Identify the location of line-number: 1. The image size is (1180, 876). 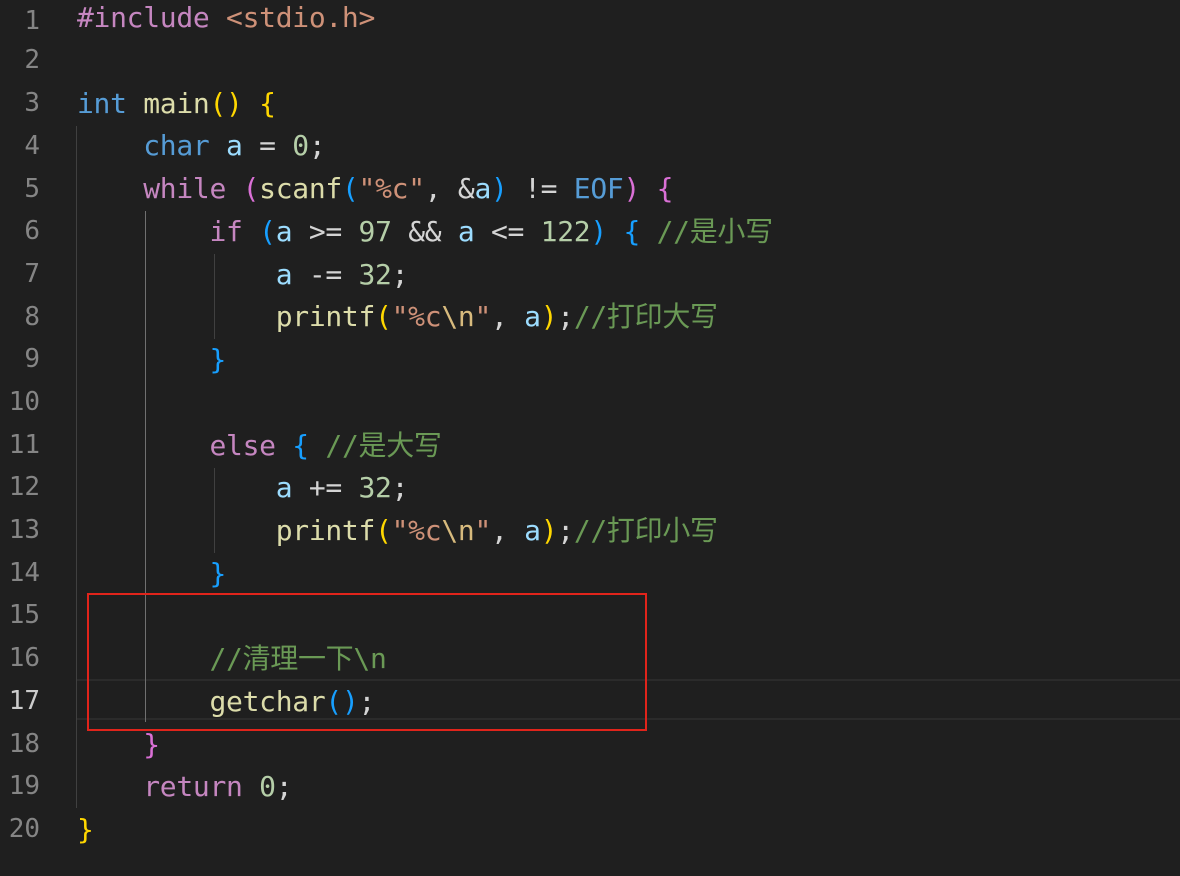
(32, 21).